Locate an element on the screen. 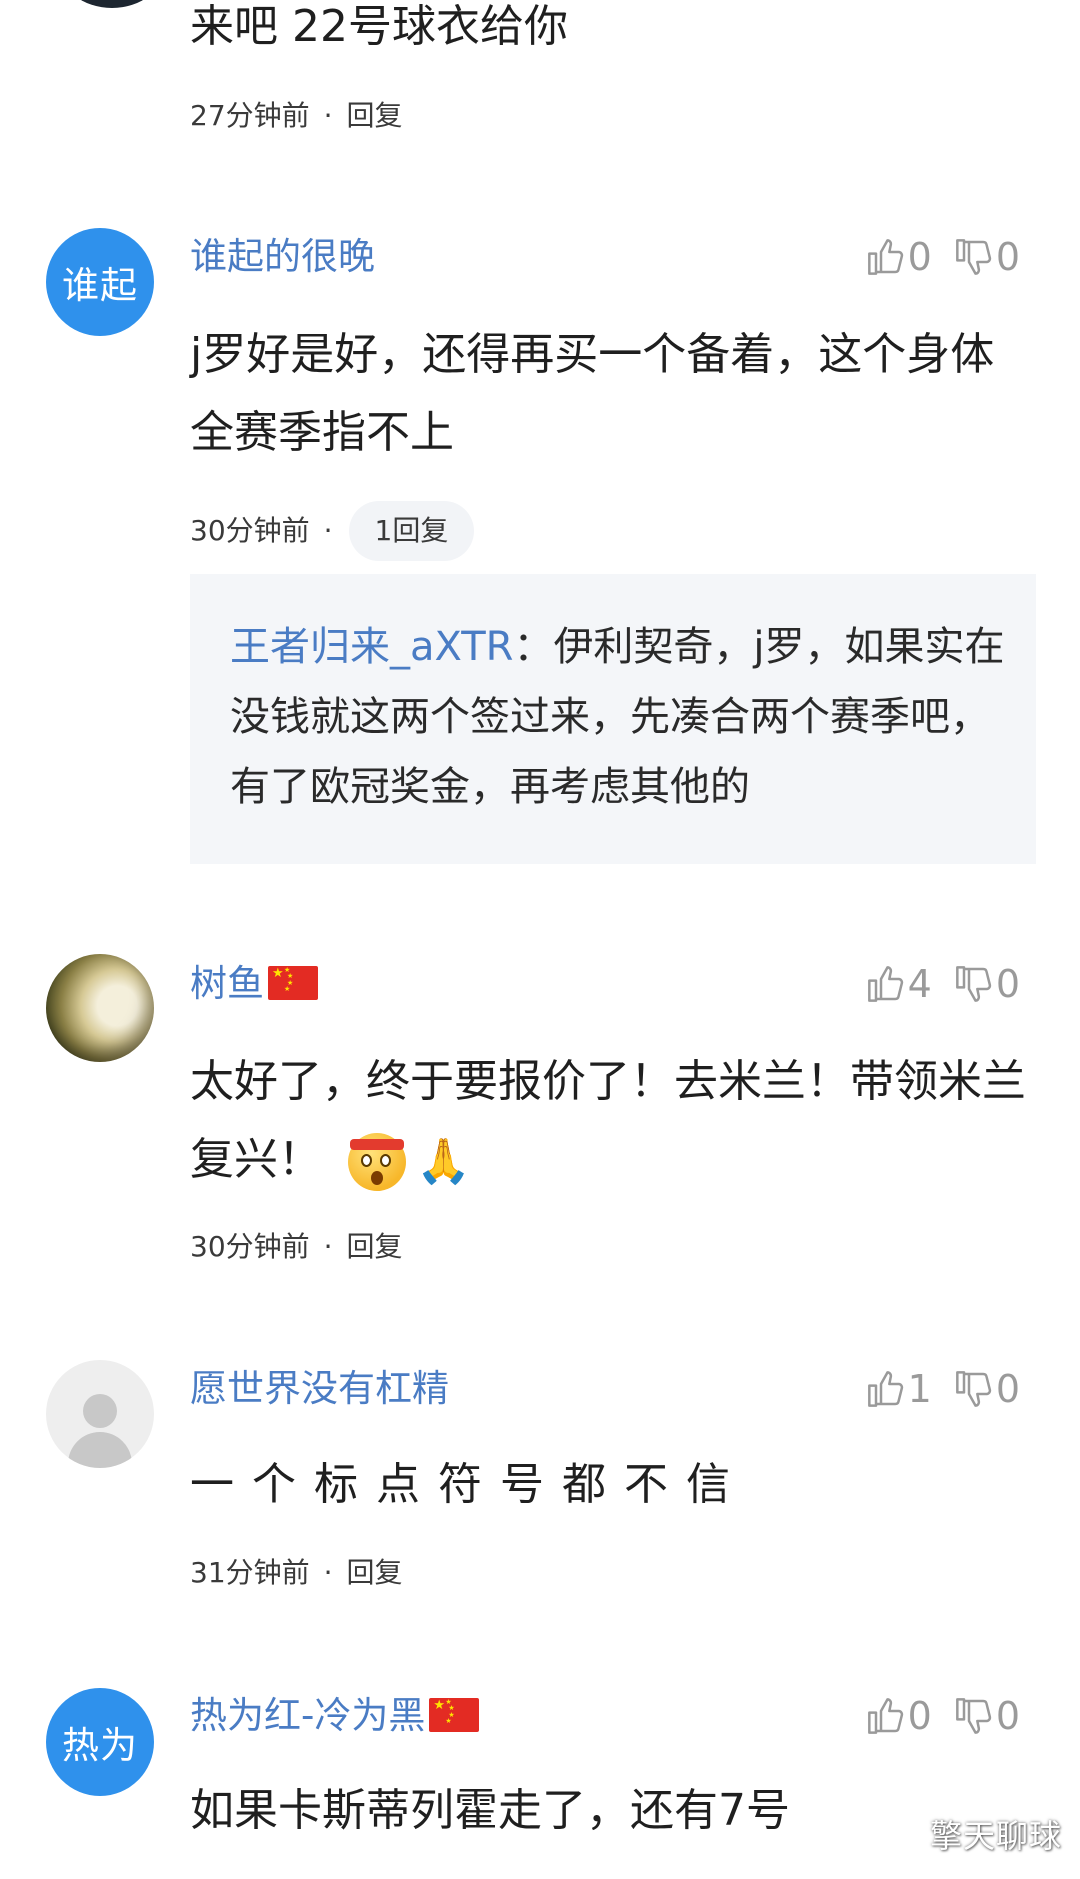  comment-meta: 27分钟前 · 回复 is located at coordinates (296, 116).